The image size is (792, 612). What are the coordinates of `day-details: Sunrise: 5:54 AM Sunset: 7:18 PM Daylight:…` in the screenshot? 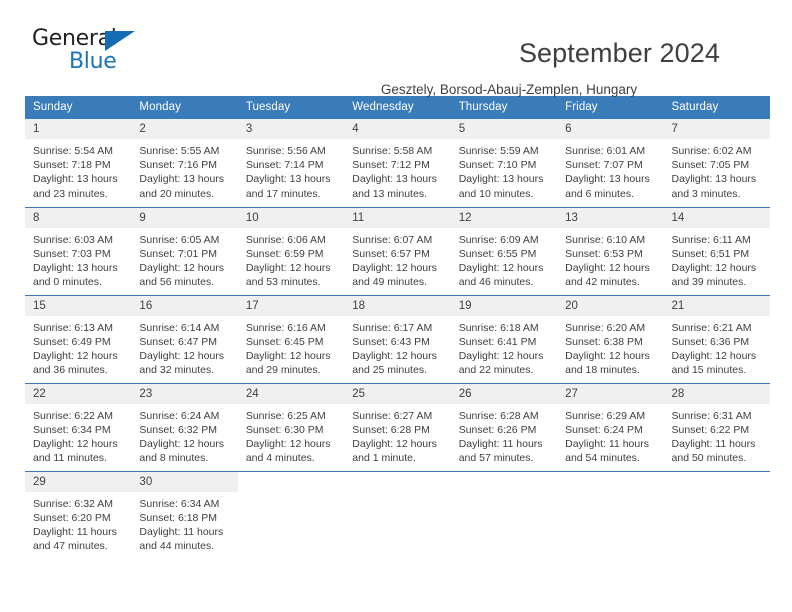 It's located at (78, 170).